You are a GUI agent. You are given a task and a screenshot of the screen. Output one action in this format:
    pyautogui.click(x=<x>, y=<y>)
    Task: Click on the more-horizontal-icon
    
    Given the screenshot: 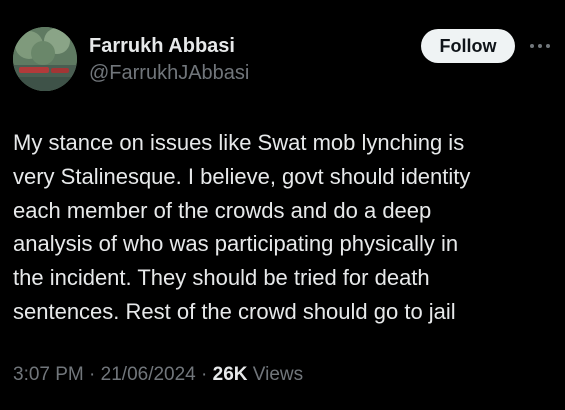 What is the action you would take?
    pyautogui.click(x=540, y=46)
    